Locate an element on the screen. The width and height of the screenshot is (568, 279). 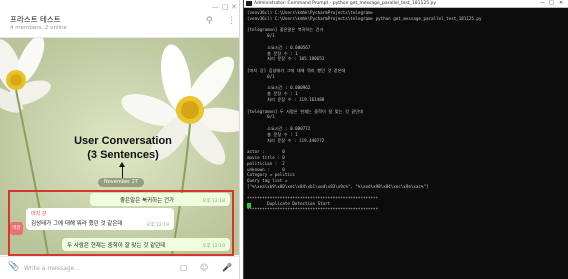
attach-icon: 📎 is located at coordinates (13, 267).